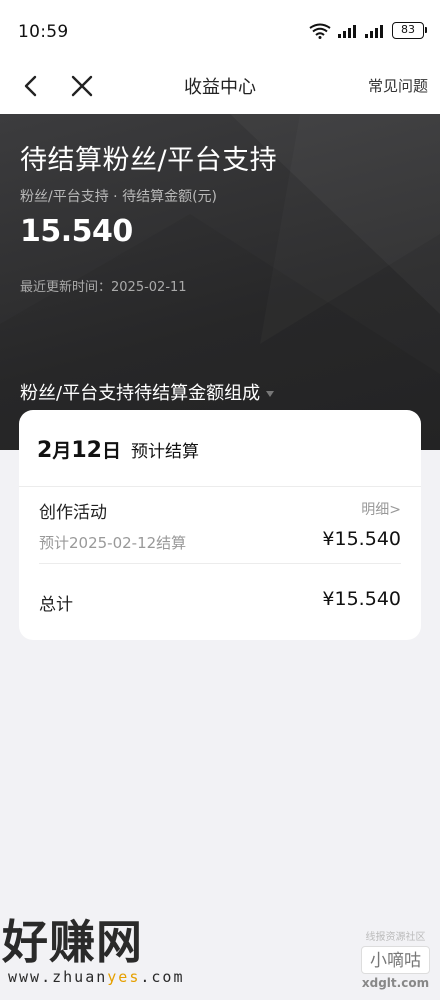 The image size is (440, 1000). I want to click on status-icons: 83, so click(368, 30).